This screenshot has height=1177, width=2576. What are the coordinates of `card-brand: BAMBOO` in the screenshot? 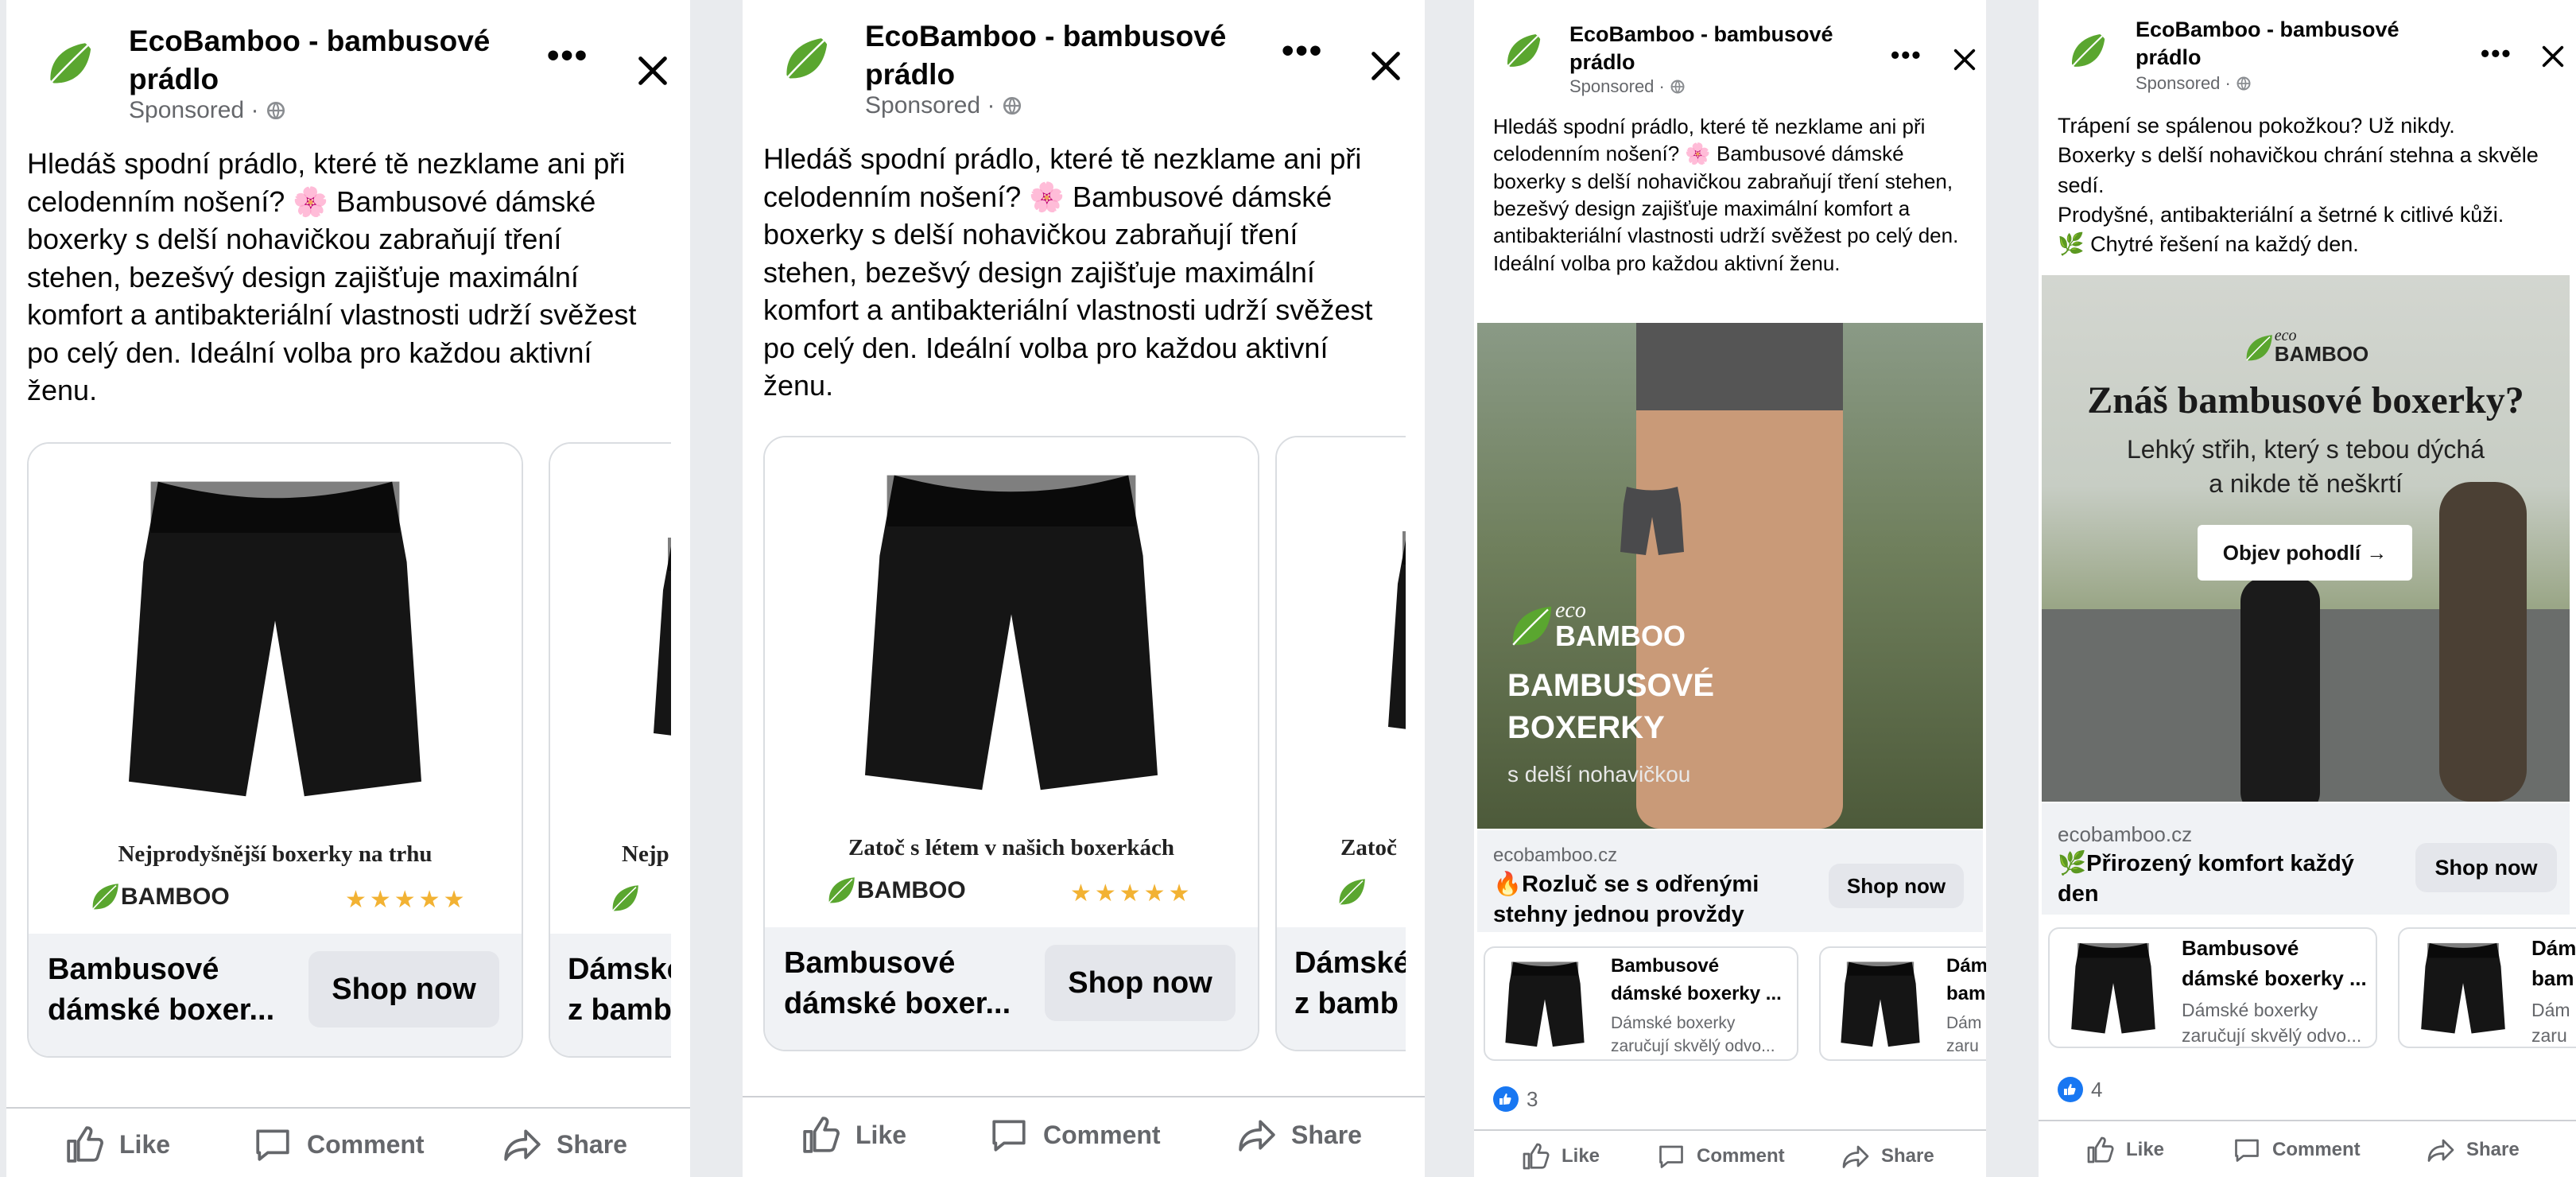 It's located at (895, 891).